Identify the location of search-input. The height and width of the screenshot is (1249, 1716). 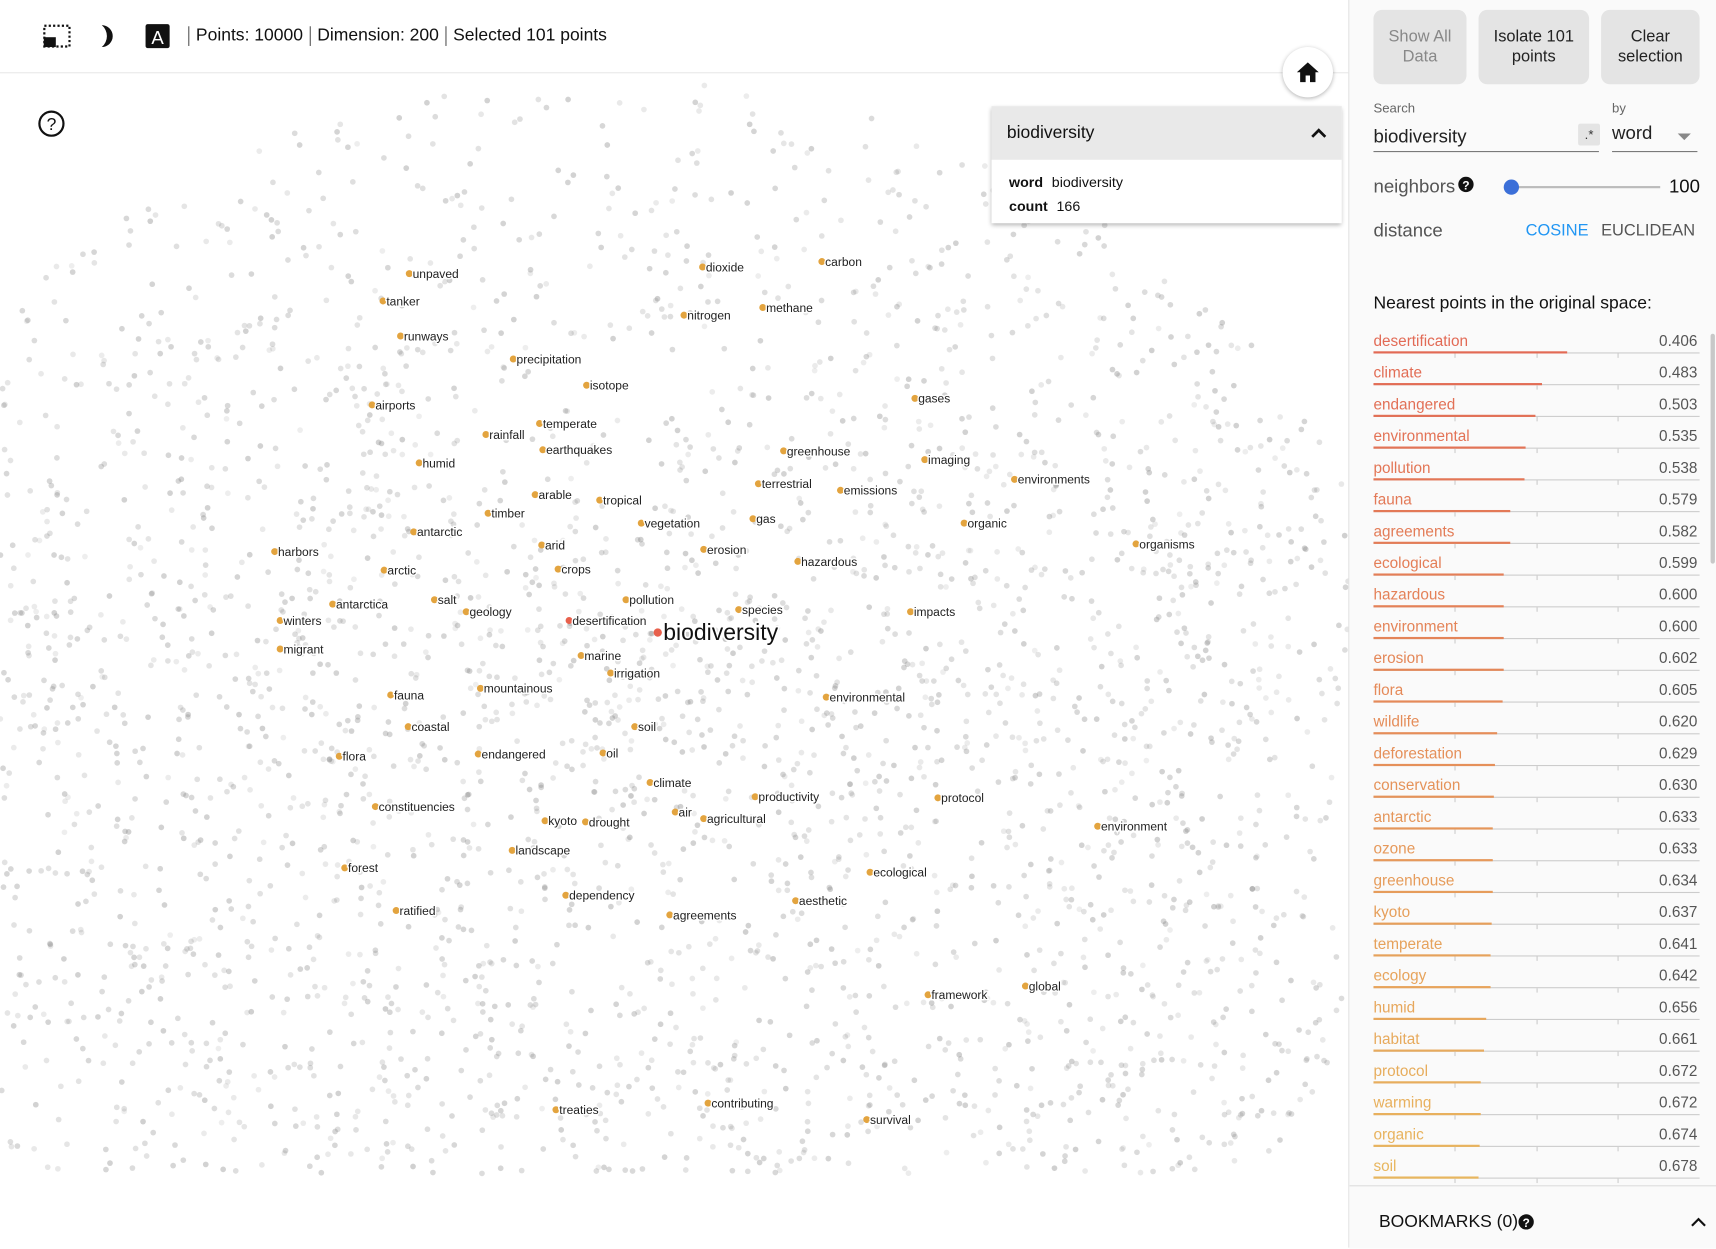
(1486, 137).